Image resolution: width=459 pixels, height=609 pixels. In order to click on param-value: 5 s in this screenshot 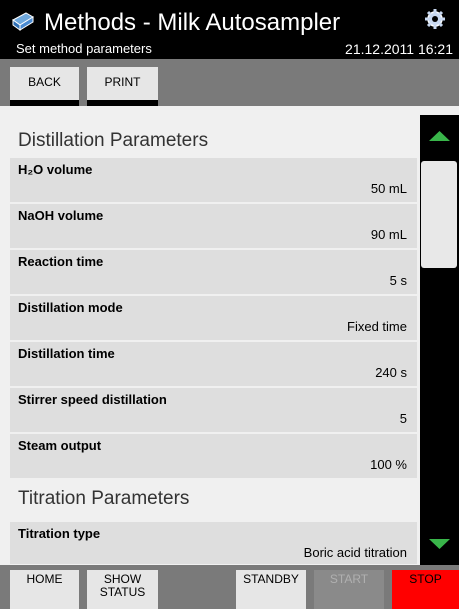, I will do `click(398, 280)`.